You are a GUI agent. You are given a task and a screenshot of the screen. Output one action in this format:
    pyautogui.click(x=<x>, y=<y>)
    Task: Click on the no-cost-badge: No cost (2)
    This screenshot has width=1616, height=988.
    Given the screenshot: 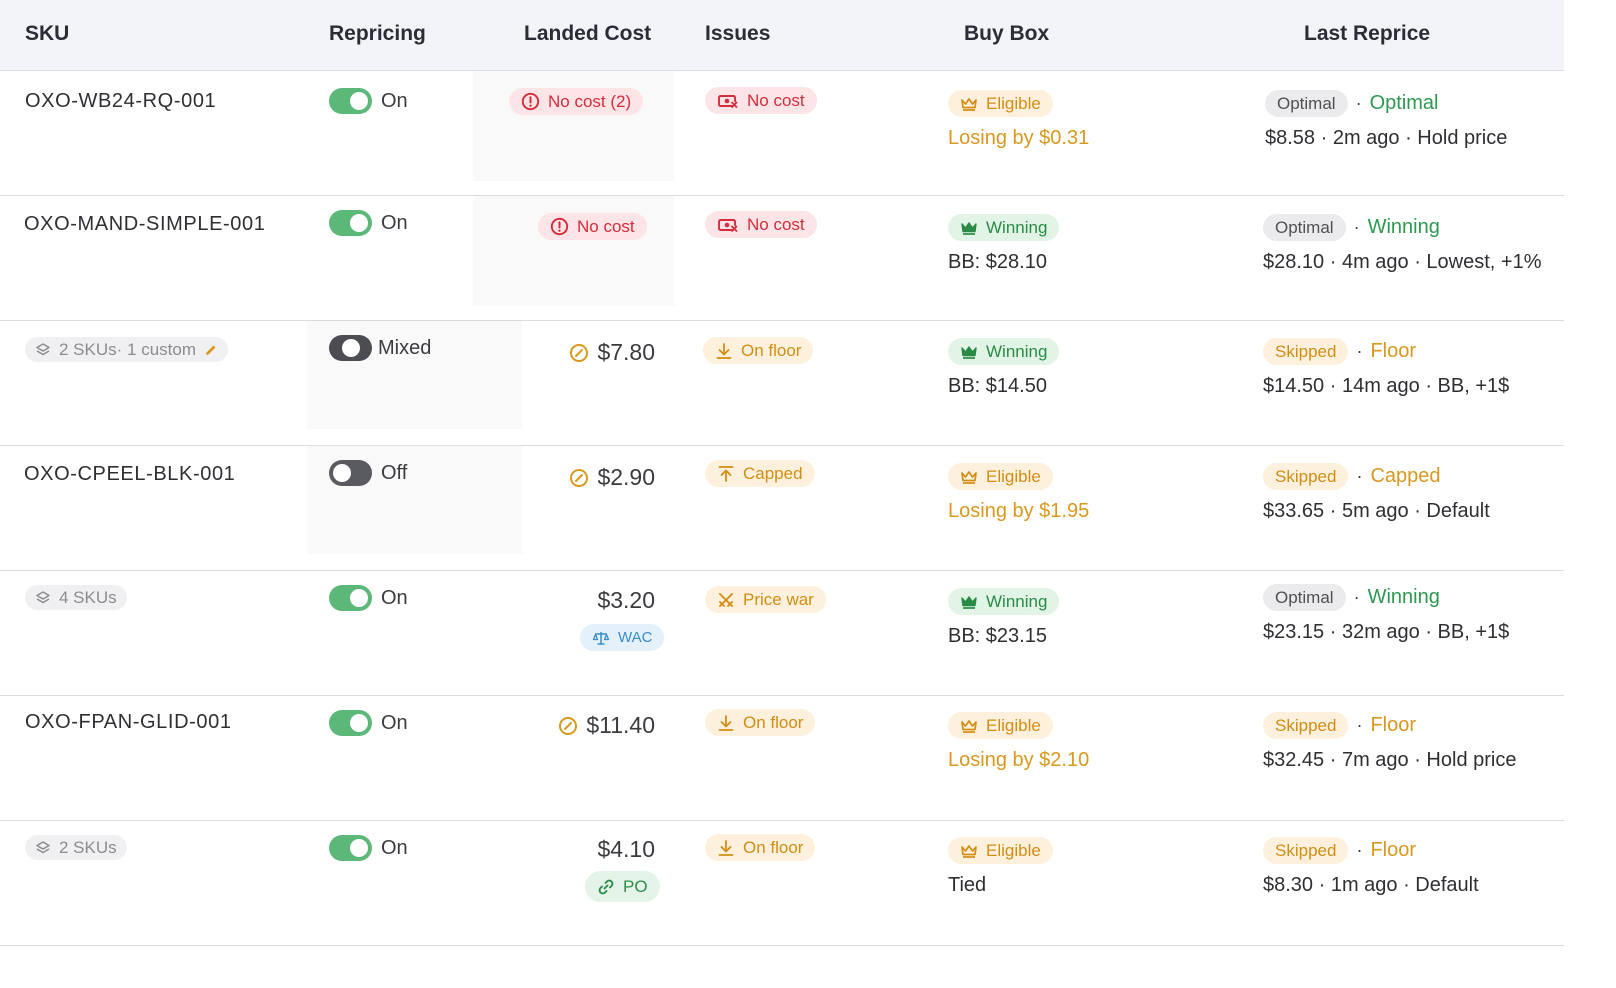 What is the action you would take?
    pyautogui.click(x=576, y=101)
    